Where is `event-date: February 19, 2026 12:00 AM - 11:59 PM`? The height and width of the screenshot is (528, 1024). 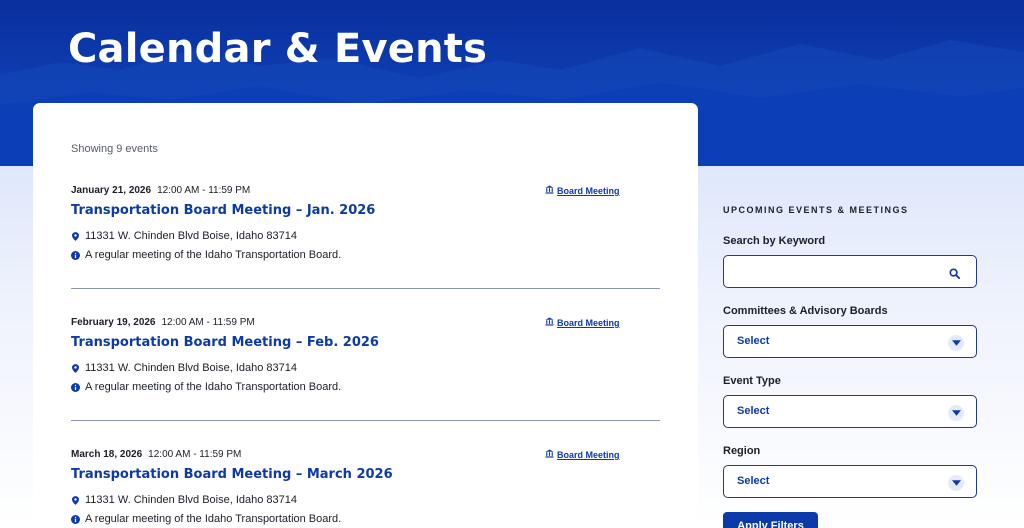
event-date: February 19, 2026 12:00 AM - 11:59 PM is located at coordinates (163, 322).